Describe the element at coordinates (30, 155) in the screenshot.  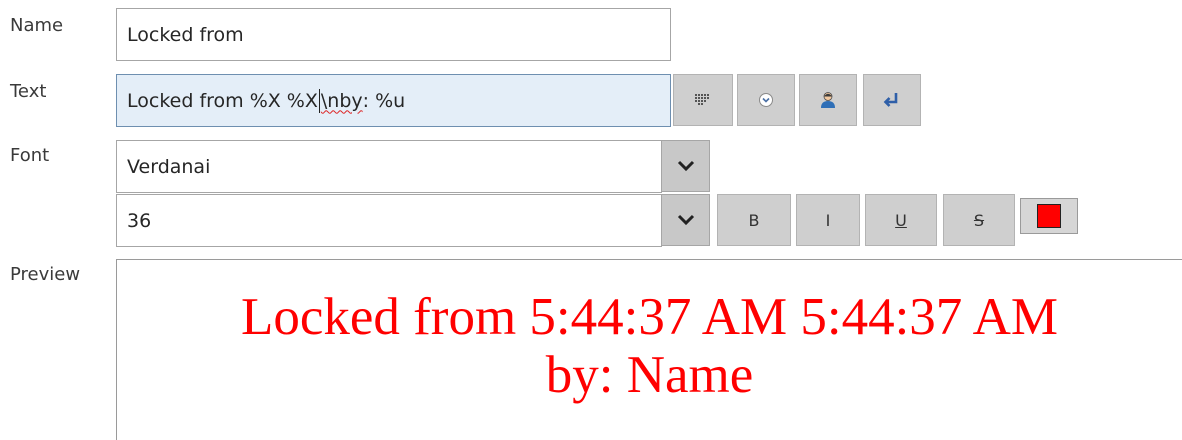
I see `font-label: Font` at that location.